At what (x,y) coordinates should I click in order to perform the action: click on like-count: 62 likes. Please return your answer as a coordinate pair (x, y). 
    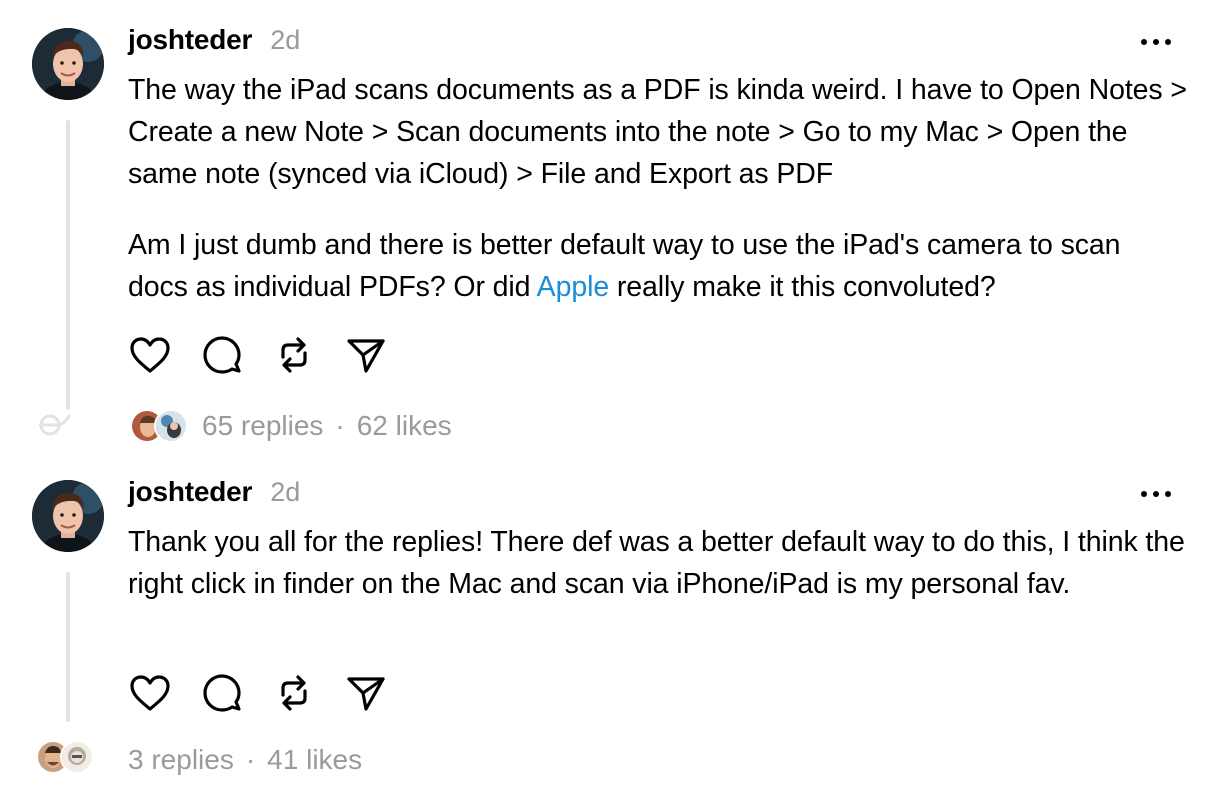
    Looking at the image, I should click on (404, 426).